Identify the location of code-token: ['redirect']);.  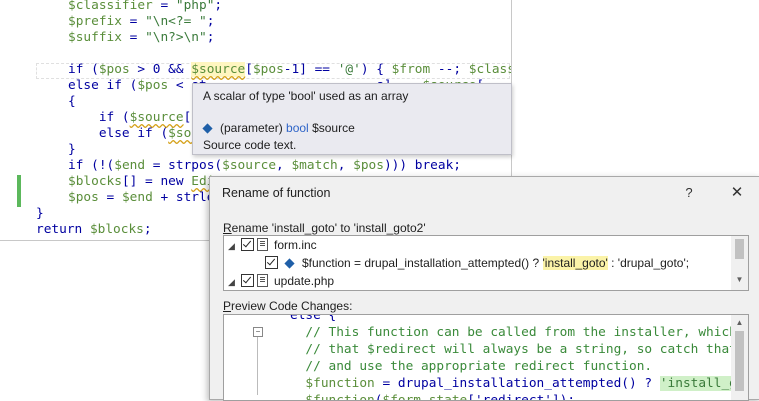
(521, 397).